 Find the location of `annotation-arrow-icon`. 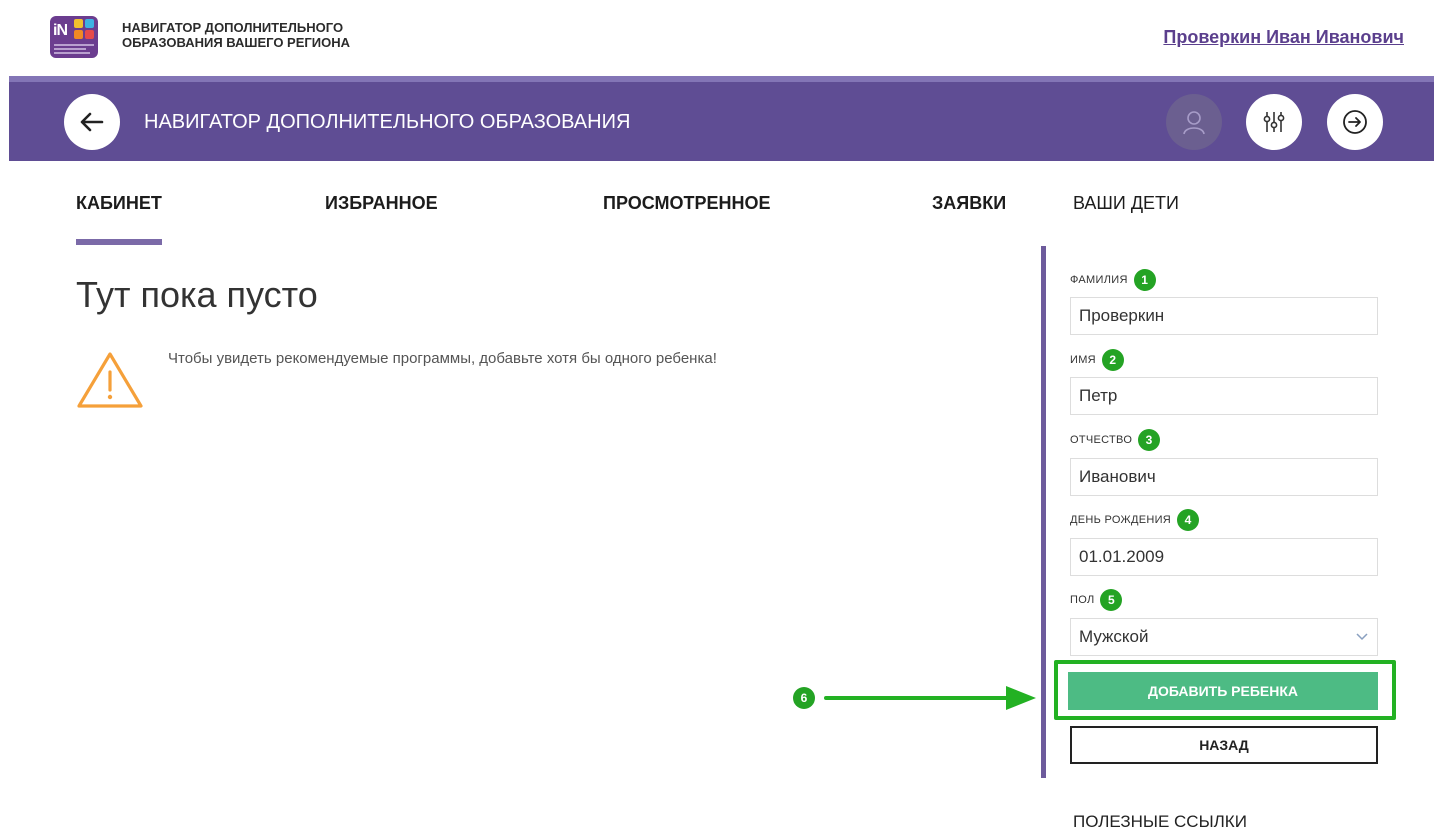

annotation-arrow-icon is located at coordinates (930, 698).